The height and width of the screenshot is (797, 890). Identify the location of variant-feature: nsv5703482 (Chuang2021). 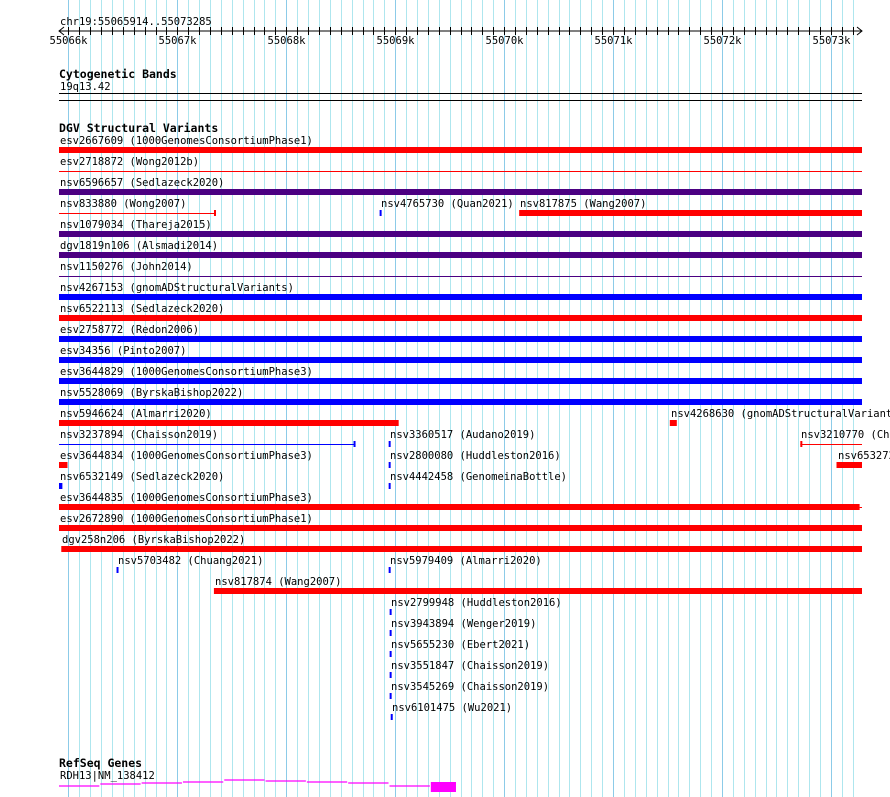
(190, 564).